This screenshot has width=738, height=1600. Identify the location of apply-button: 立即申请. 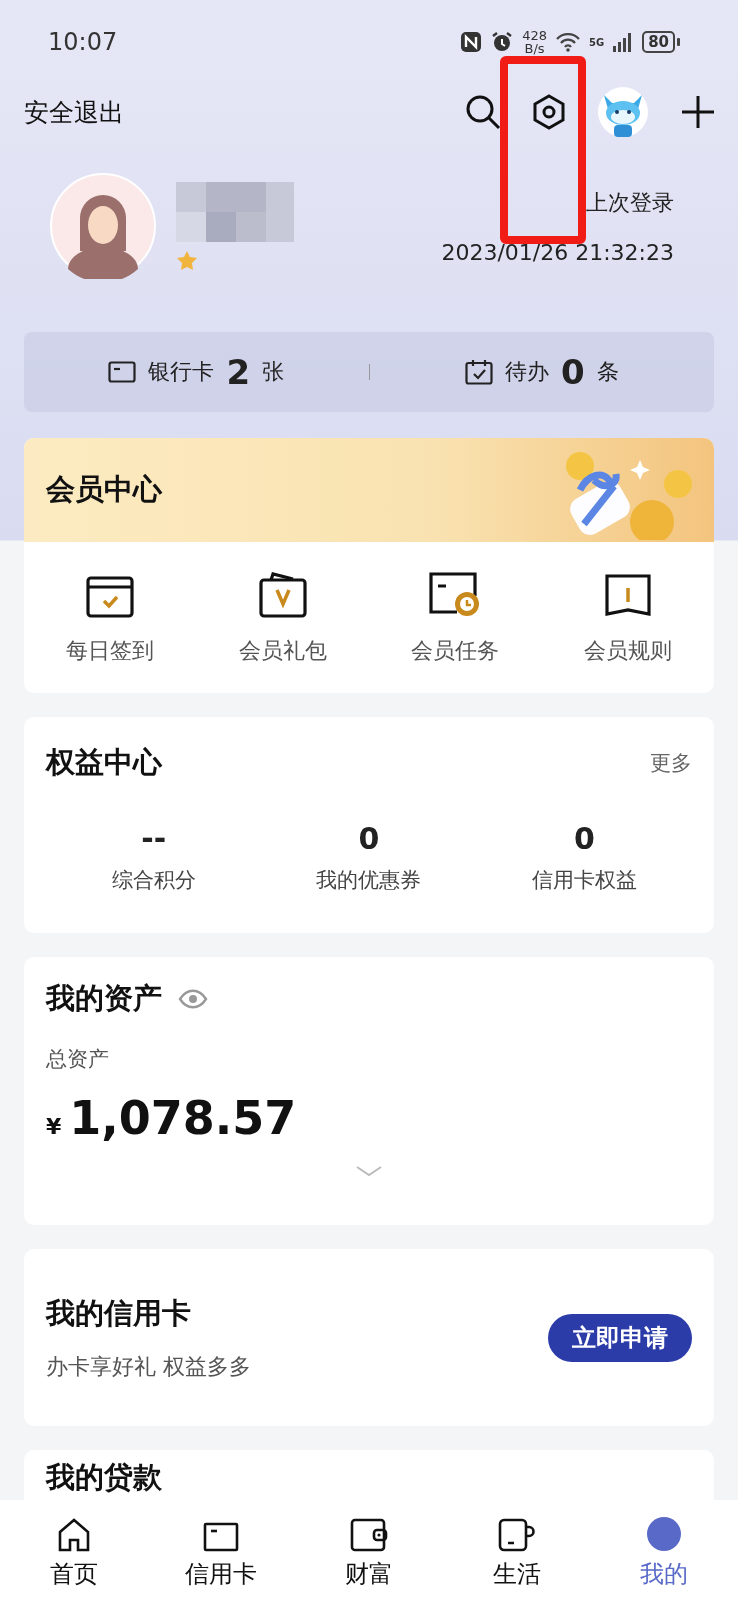
(620, 1337).